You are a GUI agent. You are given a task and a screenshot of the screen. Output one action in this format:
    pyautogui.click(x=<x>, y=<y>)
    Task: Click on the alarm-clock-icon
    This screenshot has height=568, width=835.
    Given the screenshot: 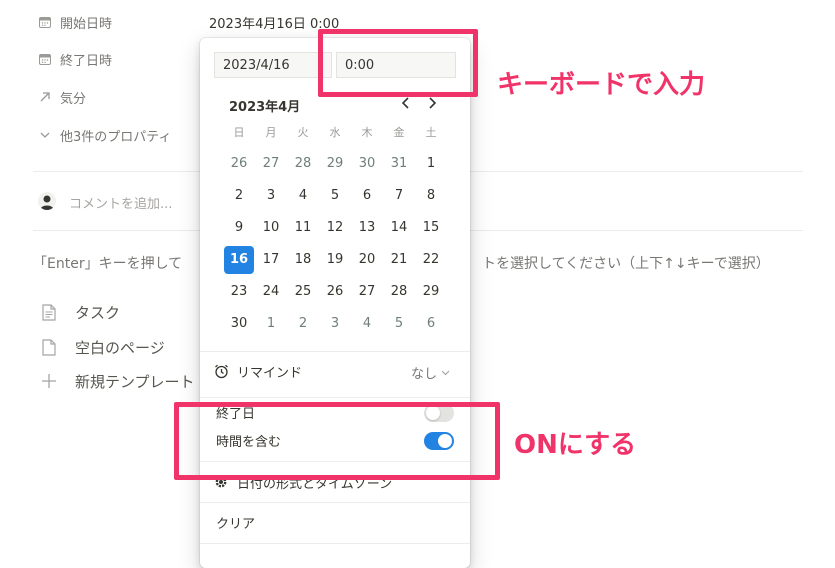 What is the action you would take?
    pyautogui.click(x=221, y=371)
    